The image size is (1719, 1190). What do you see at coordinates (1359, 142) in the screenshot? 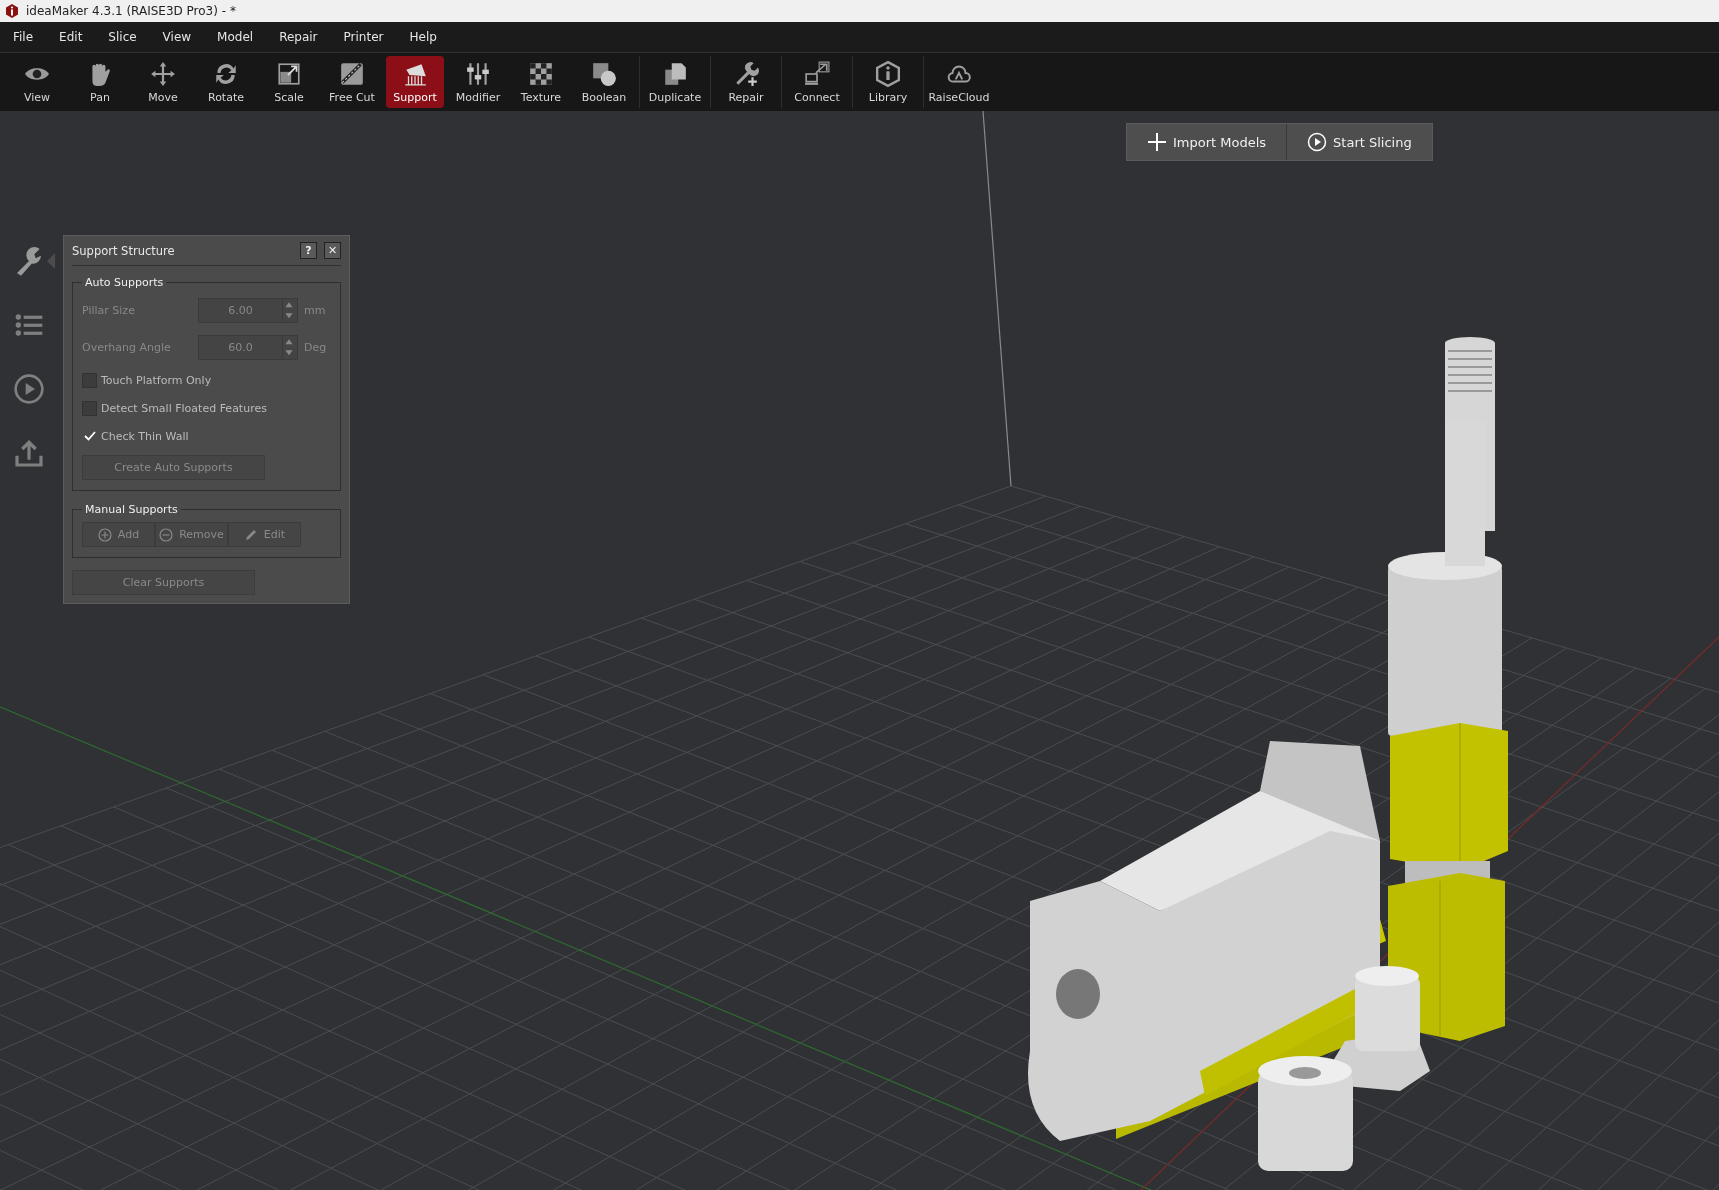
I see `start-slicing-button: Start Slicing` at bounding box center [1359, 142].